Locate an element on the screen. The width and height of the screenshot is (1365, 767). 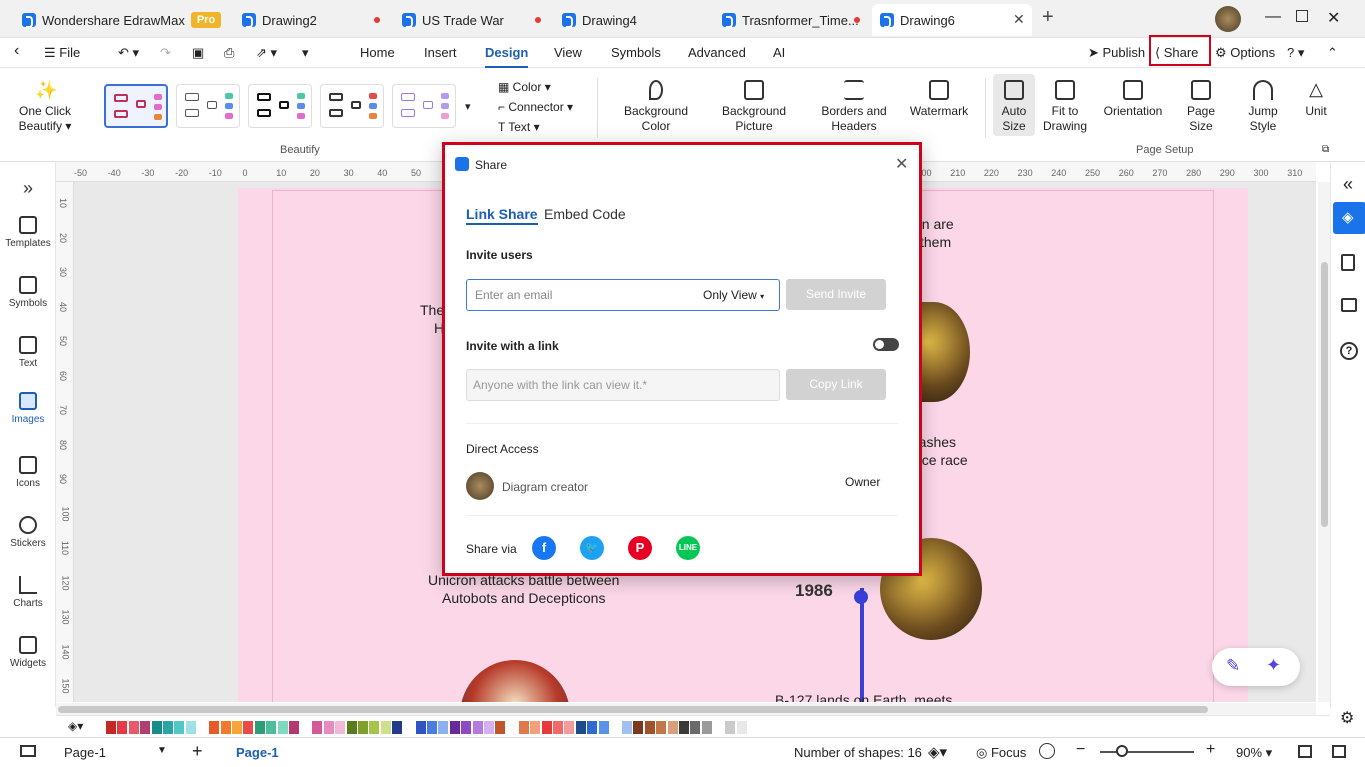
unit-button: △ Unit is located at coordinates (1316, 99).